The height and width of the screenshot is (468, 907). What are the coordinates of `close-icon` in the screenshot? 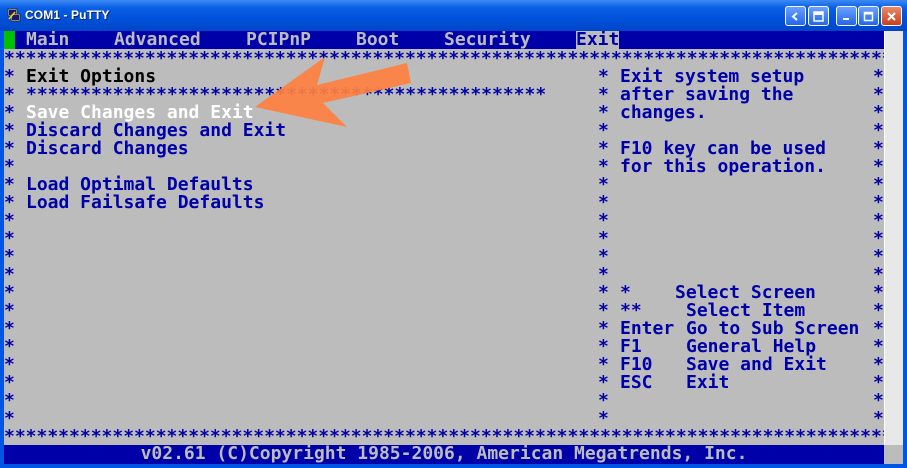 It's located at (891, 16).